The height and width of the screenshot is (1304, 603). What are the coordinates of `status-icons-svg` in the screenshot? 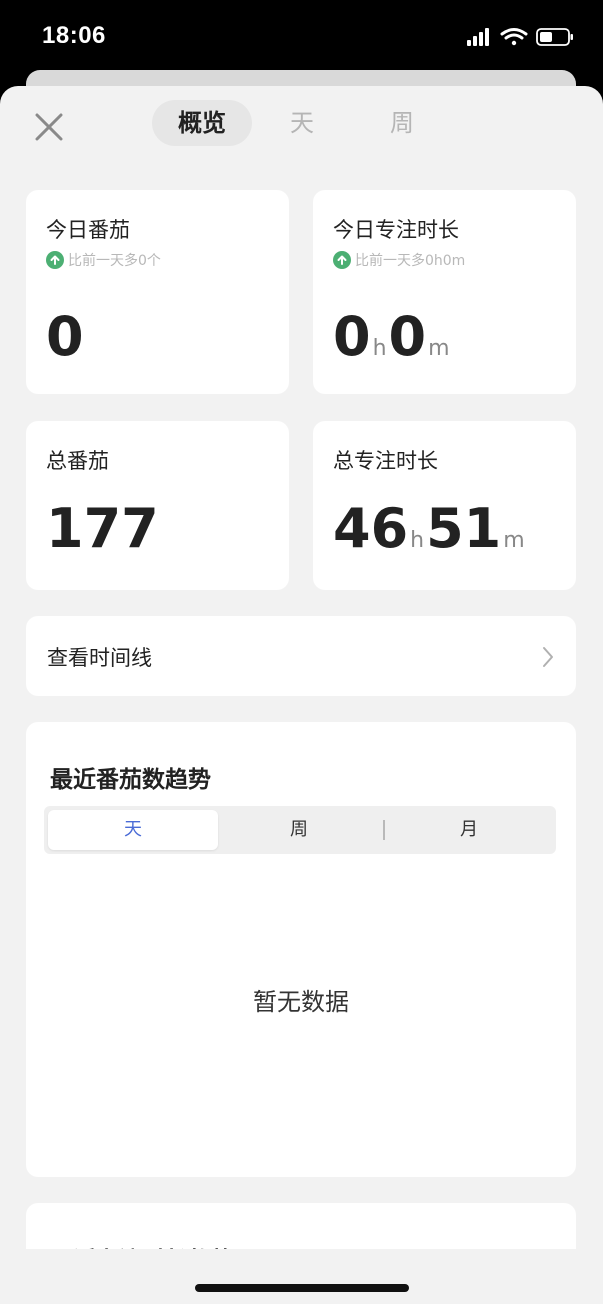 It's located at (520, 37).